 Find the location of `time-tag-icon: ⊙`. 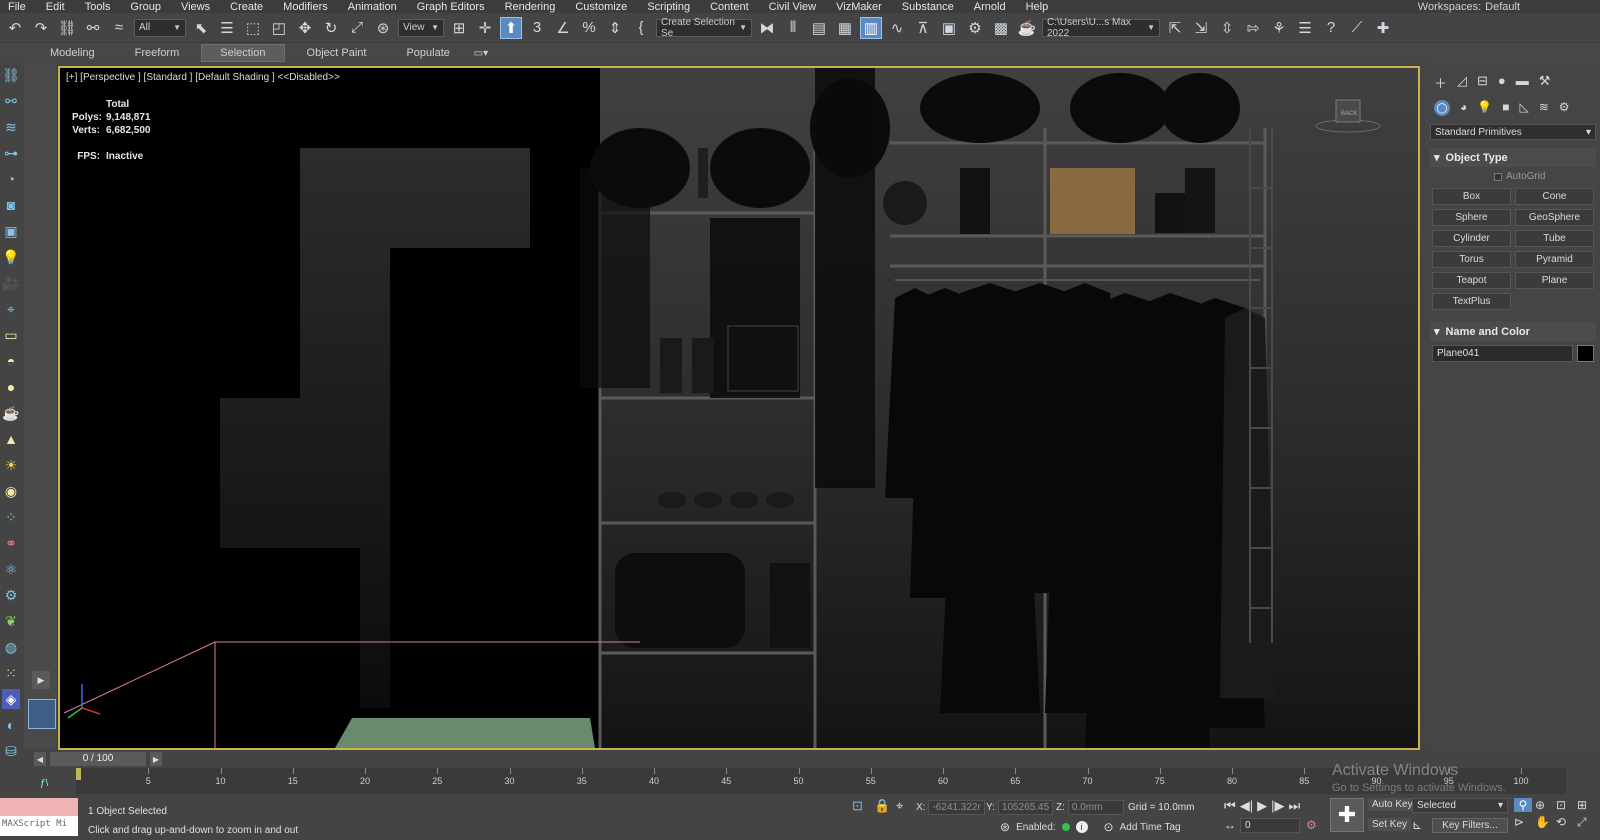

time-tag-icon: ⊙ is located at coordinates (1109, 827).